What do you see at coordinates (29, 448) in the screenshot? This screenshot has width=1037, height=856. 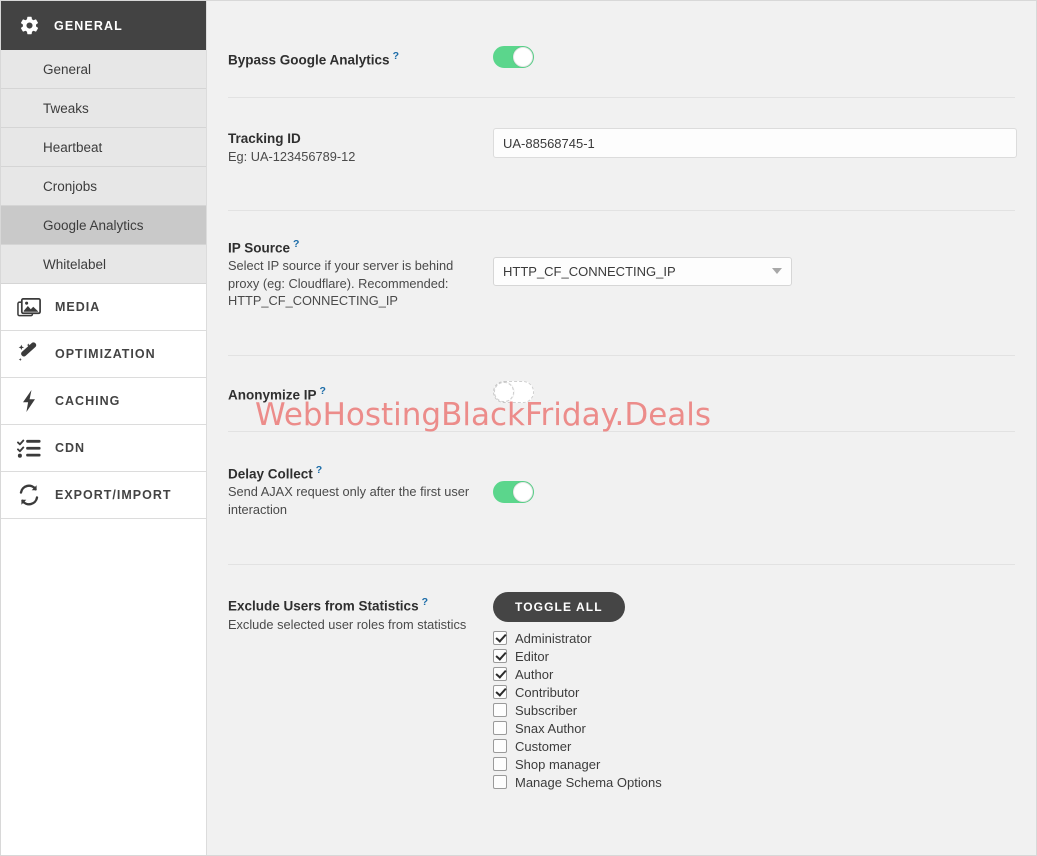 I see `checklist-icon` at bounding box center [29, 448].